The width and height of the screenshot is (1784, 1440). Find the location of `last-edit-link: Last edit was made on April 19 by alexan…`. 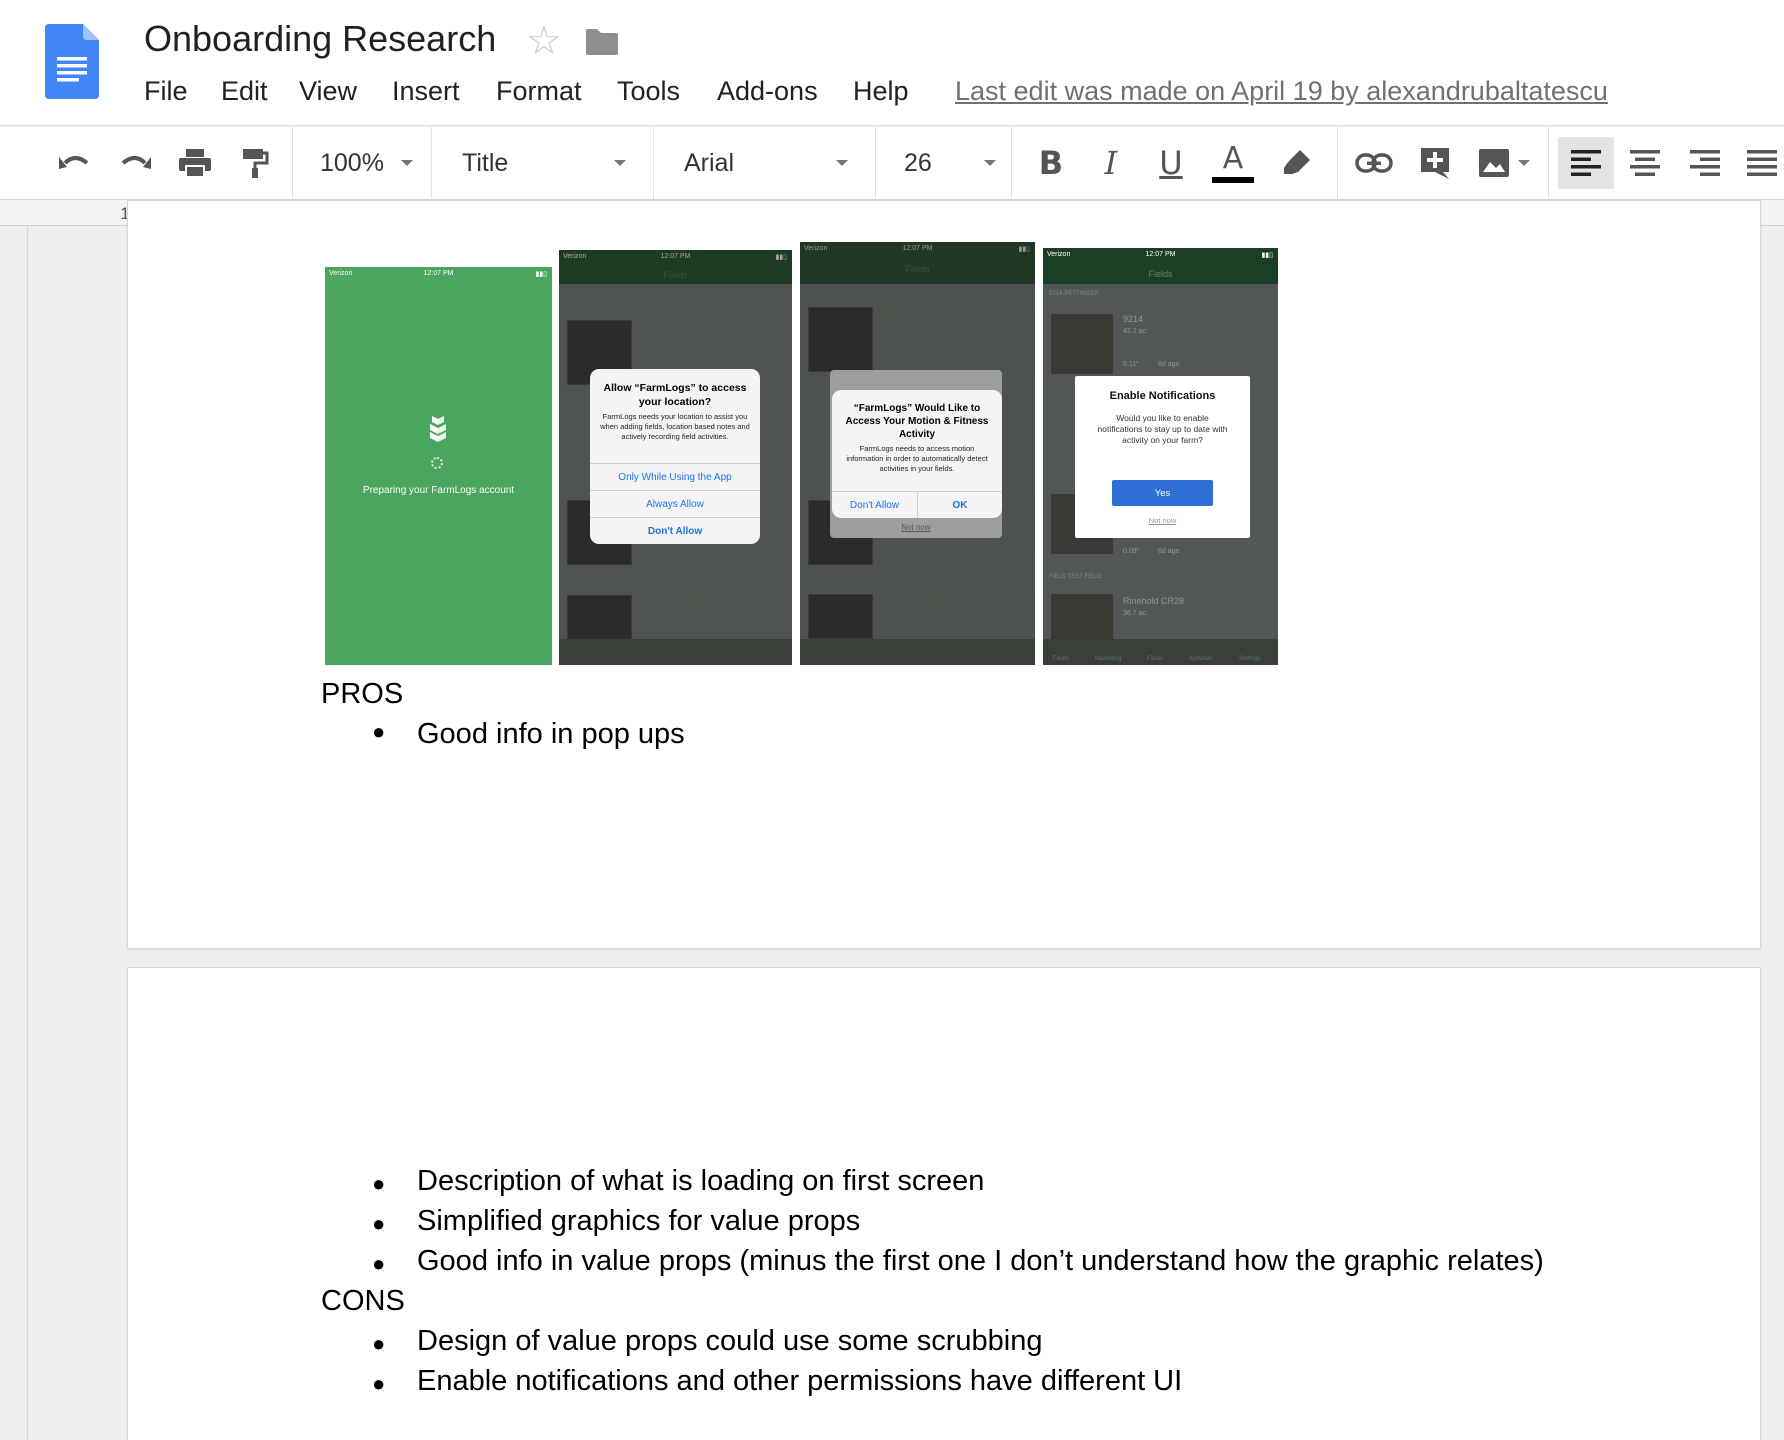

last-edit-link: Last edit was made on April 19 by alexan… is located at coordinates (1281, 91).